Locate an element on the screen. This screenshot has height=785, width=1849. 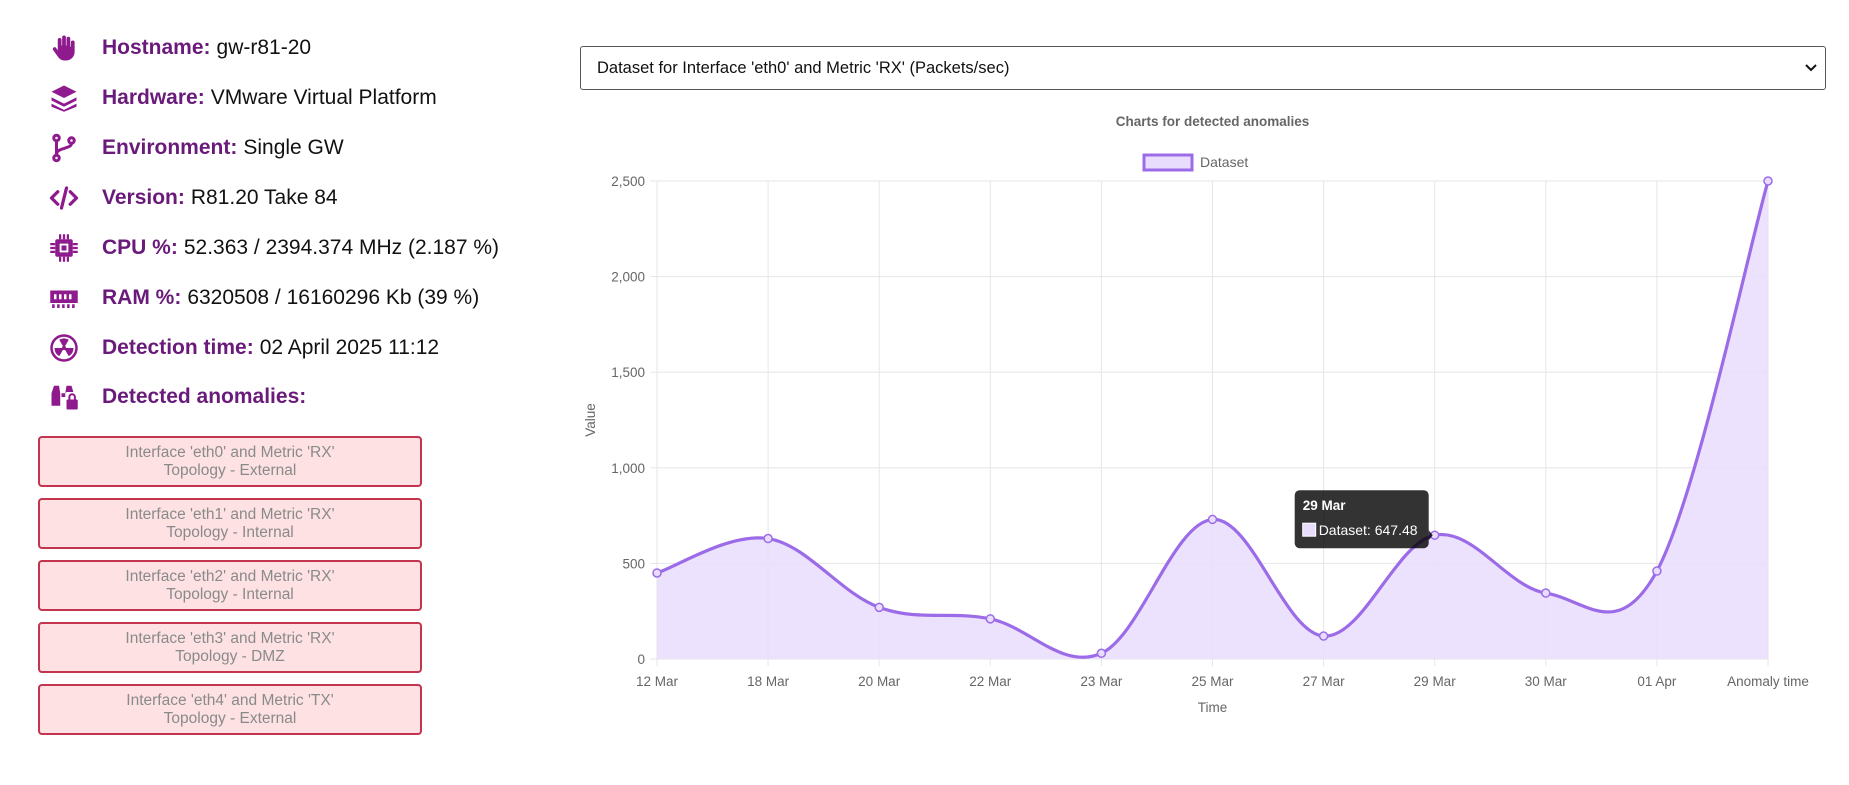
detection-time-row: Detection time: 02 April 2025 11:12 is located at coordinates (243, 348).